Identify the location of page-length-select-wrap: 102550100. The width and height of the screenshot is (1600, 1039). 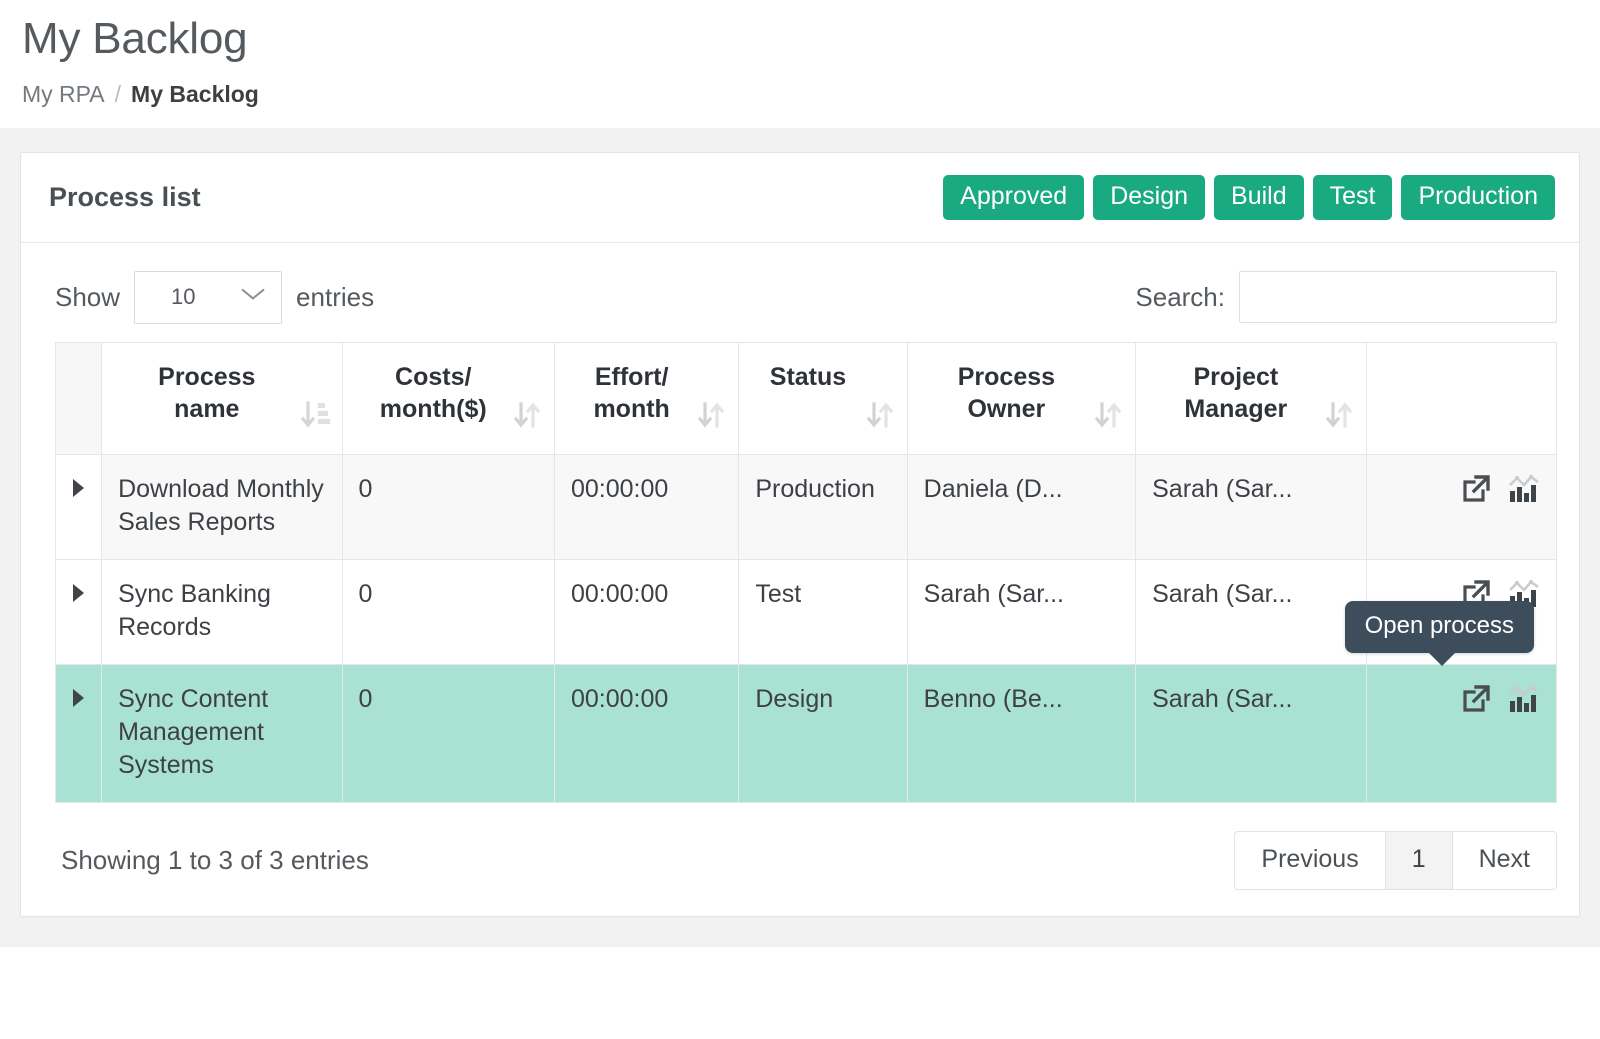
(208, 297).